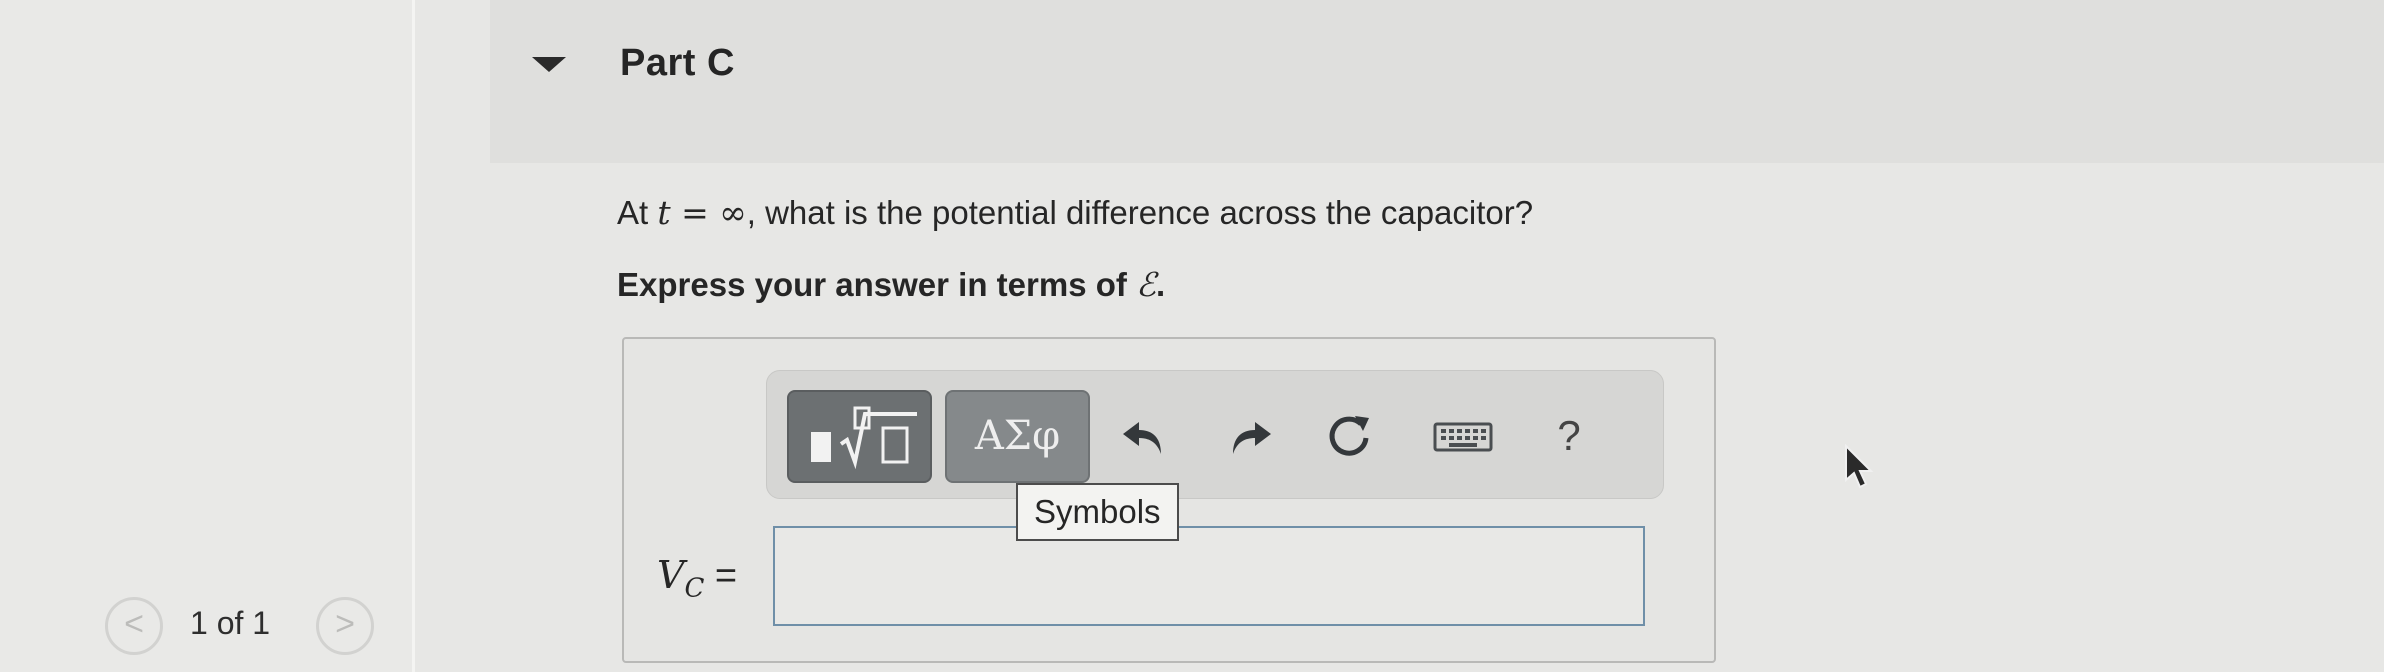 The width and height of the screenshot is (2384, 672). I want to click on math-toolbar: ΑΣφ ?, so click(1215, 434).